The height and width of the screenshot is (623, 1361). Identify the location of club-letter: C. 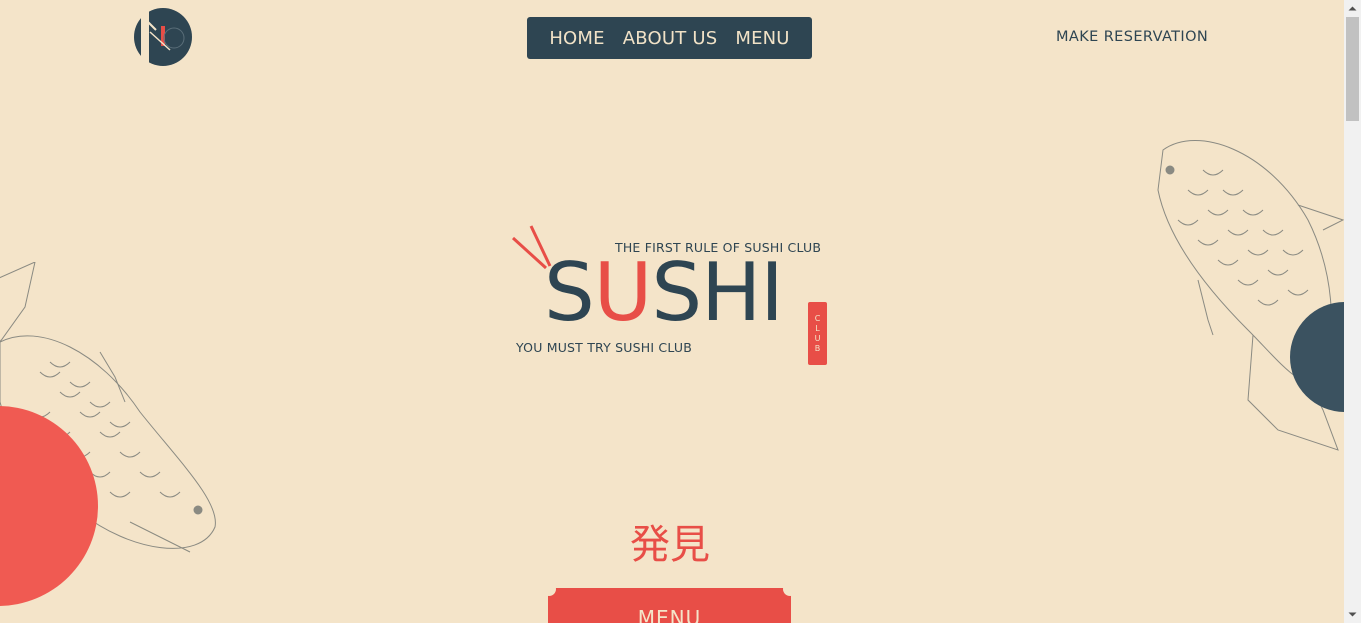
(817, 318).